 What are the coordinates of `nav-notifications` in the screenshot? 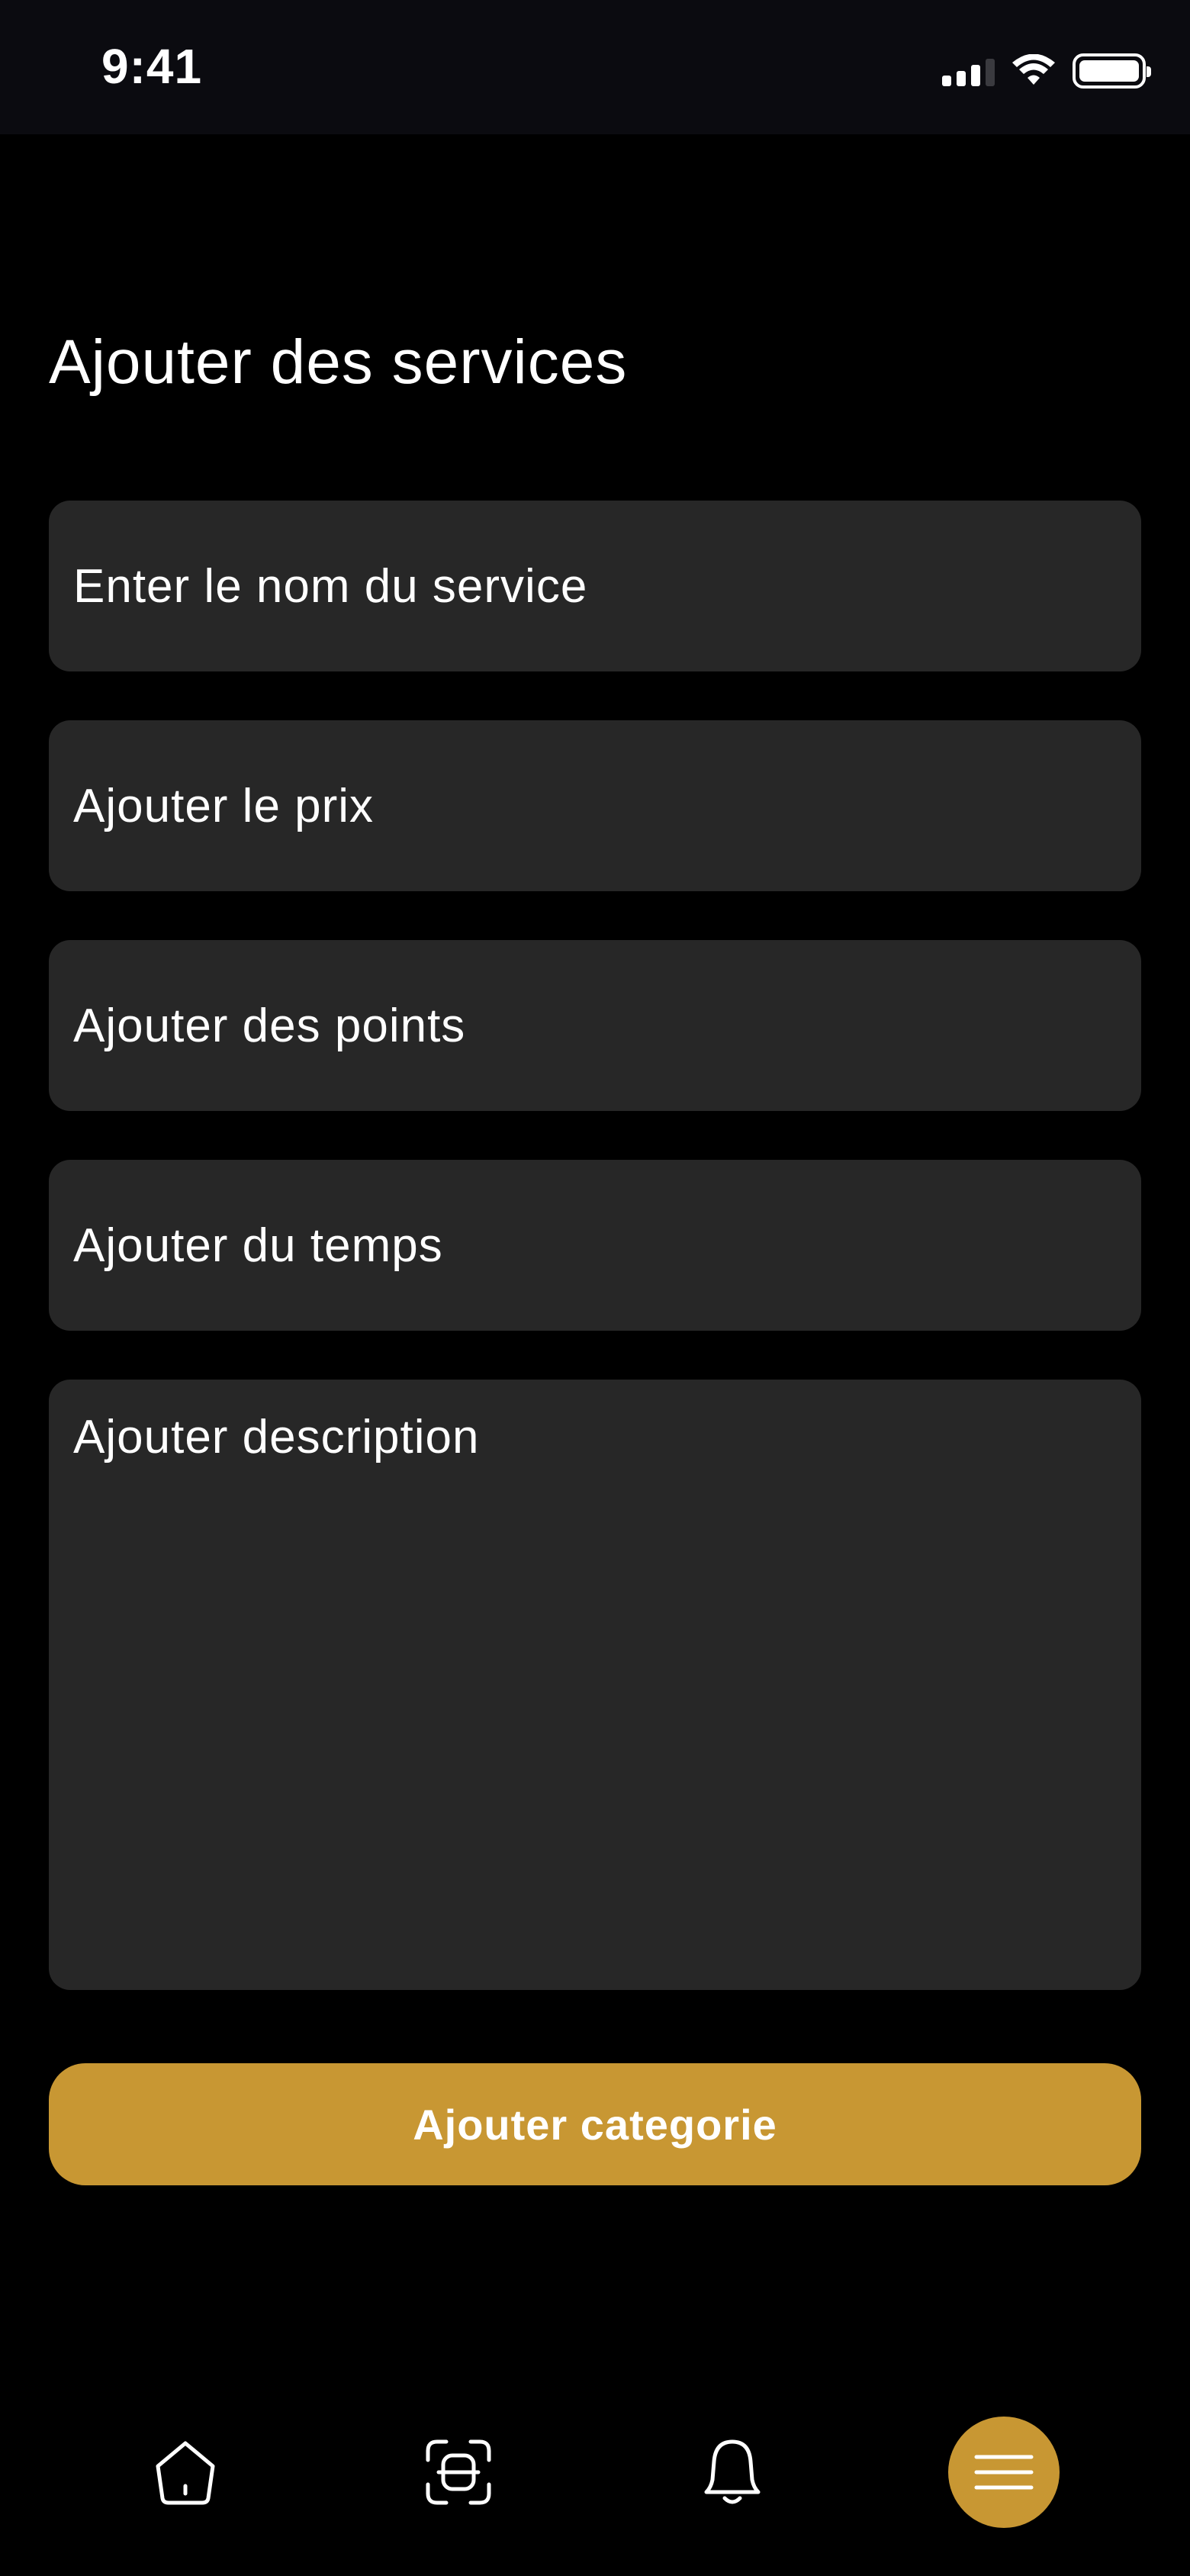 It's located at (732, 2472).